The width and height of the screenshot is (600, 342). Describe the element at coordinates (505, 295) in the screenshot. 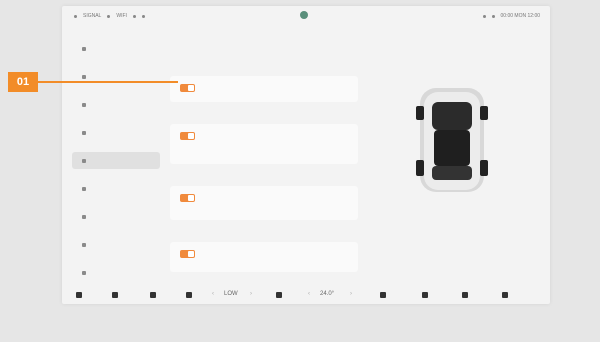

I see `settings-gear-icon` at that location.